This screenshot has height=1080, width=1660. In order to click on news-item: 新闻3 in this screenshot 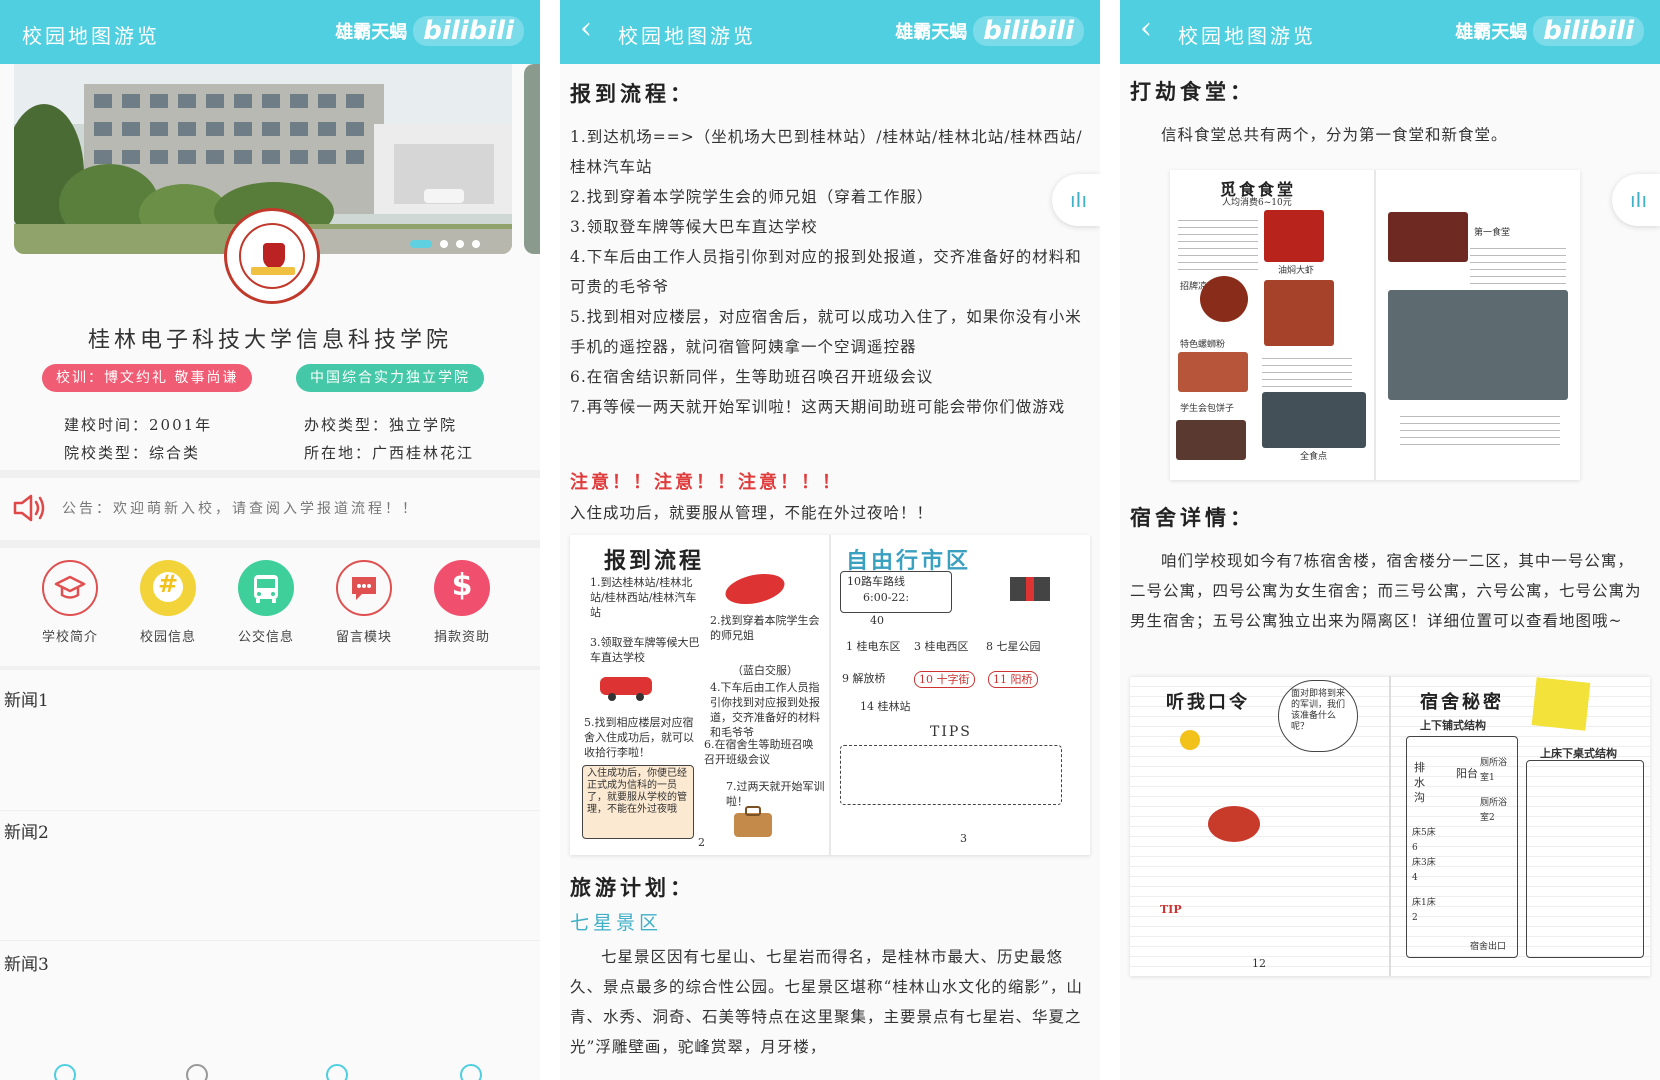, I will do `click(26, 962)`.